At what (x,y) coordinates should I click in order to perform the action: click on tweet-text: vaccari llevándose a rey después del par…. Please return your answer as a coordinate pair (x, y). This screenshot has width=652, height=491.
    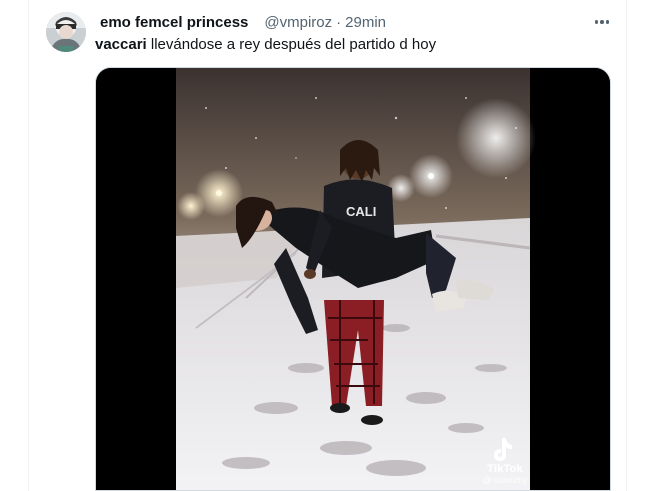
    Looking at the image, I should click on (265, 45).